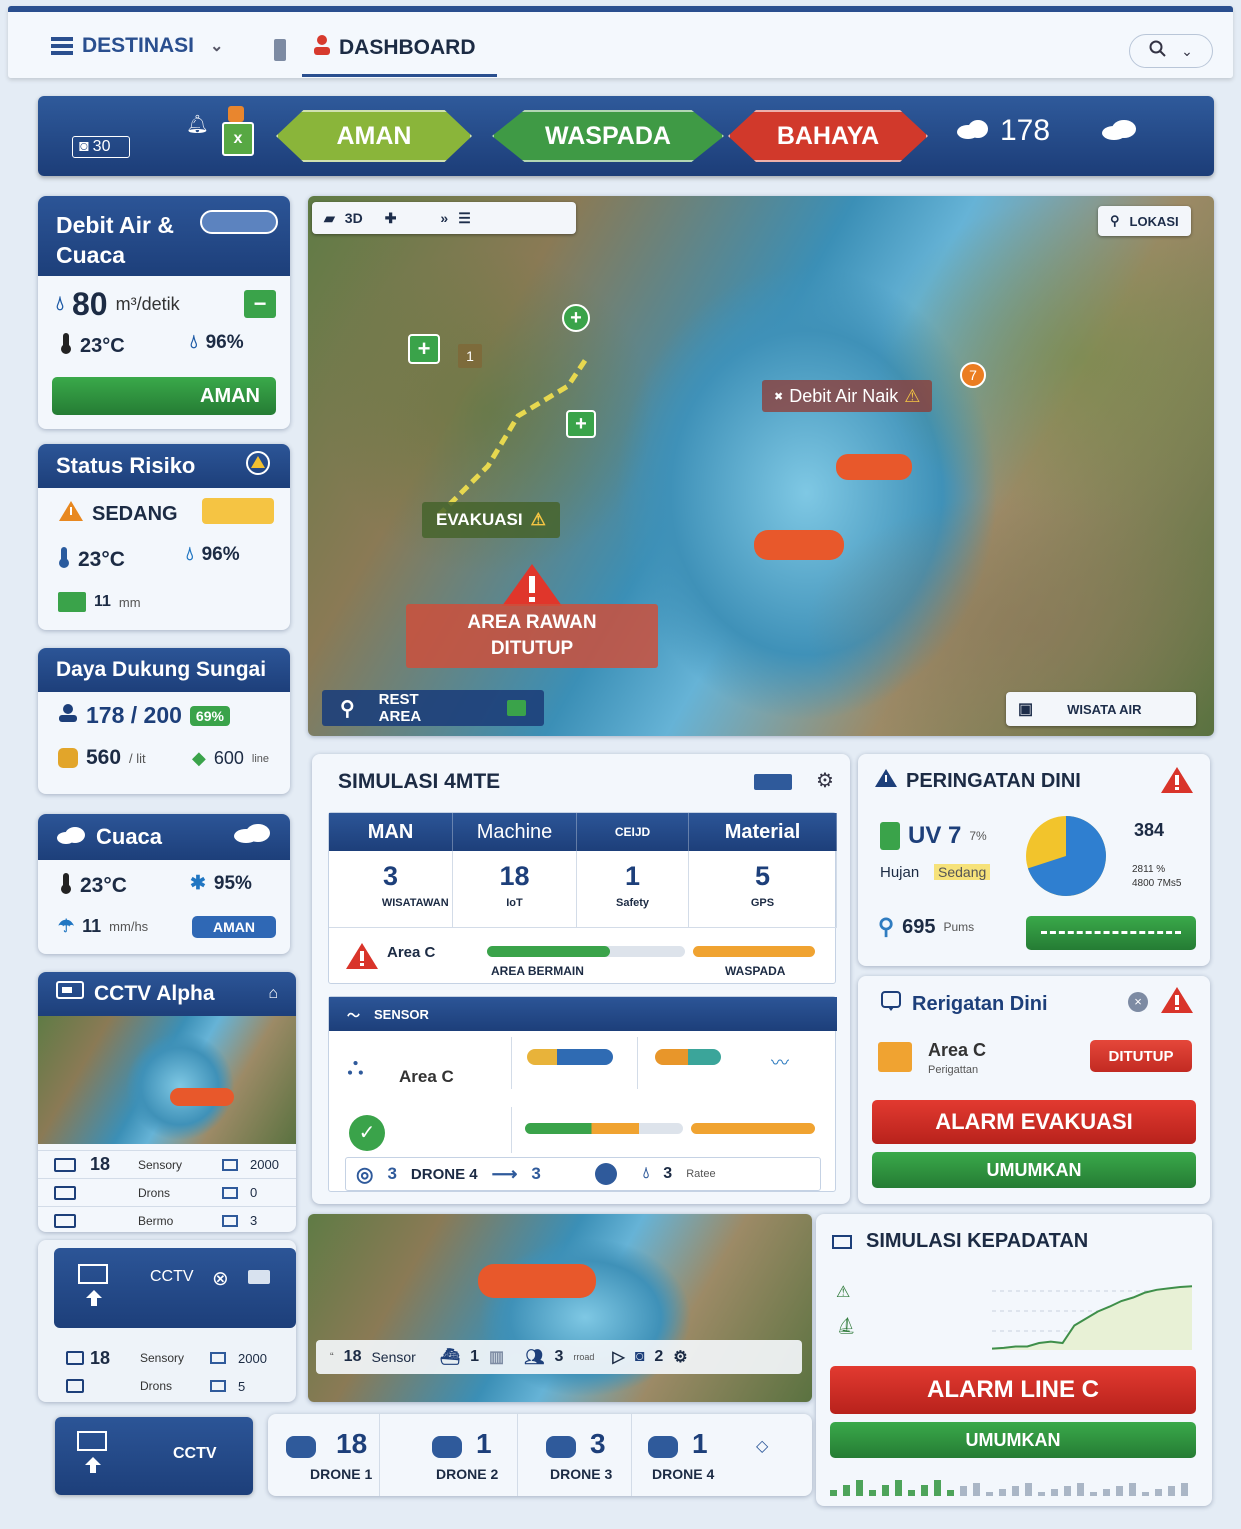 The image size is (1241, 1529). I want to click on device-icon, so click(65, 1164).